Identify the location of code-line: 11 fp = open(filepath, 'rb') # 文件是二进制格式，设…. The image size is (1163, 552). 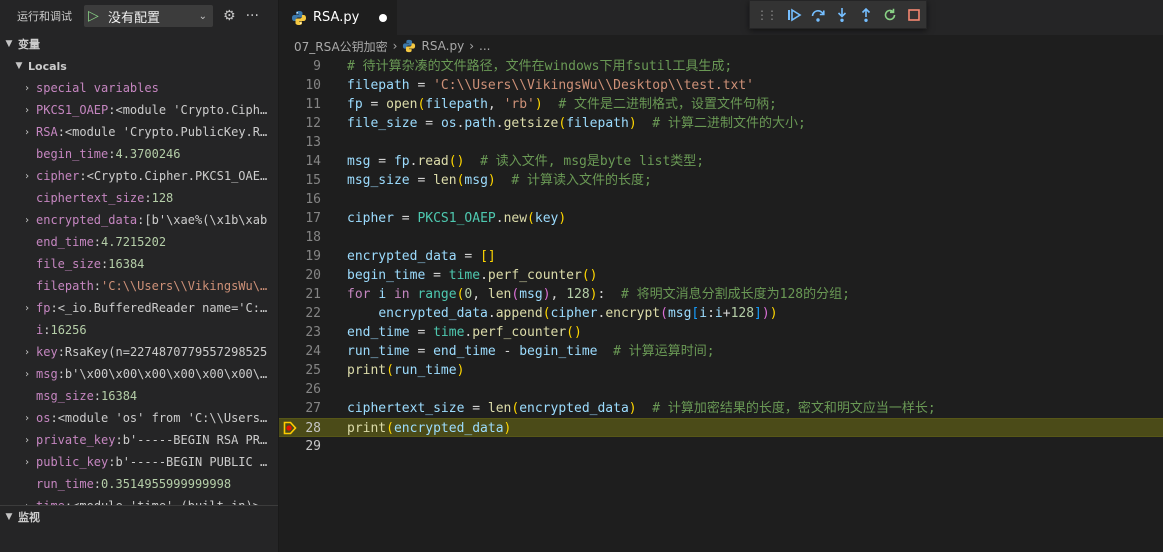
(721, 104).